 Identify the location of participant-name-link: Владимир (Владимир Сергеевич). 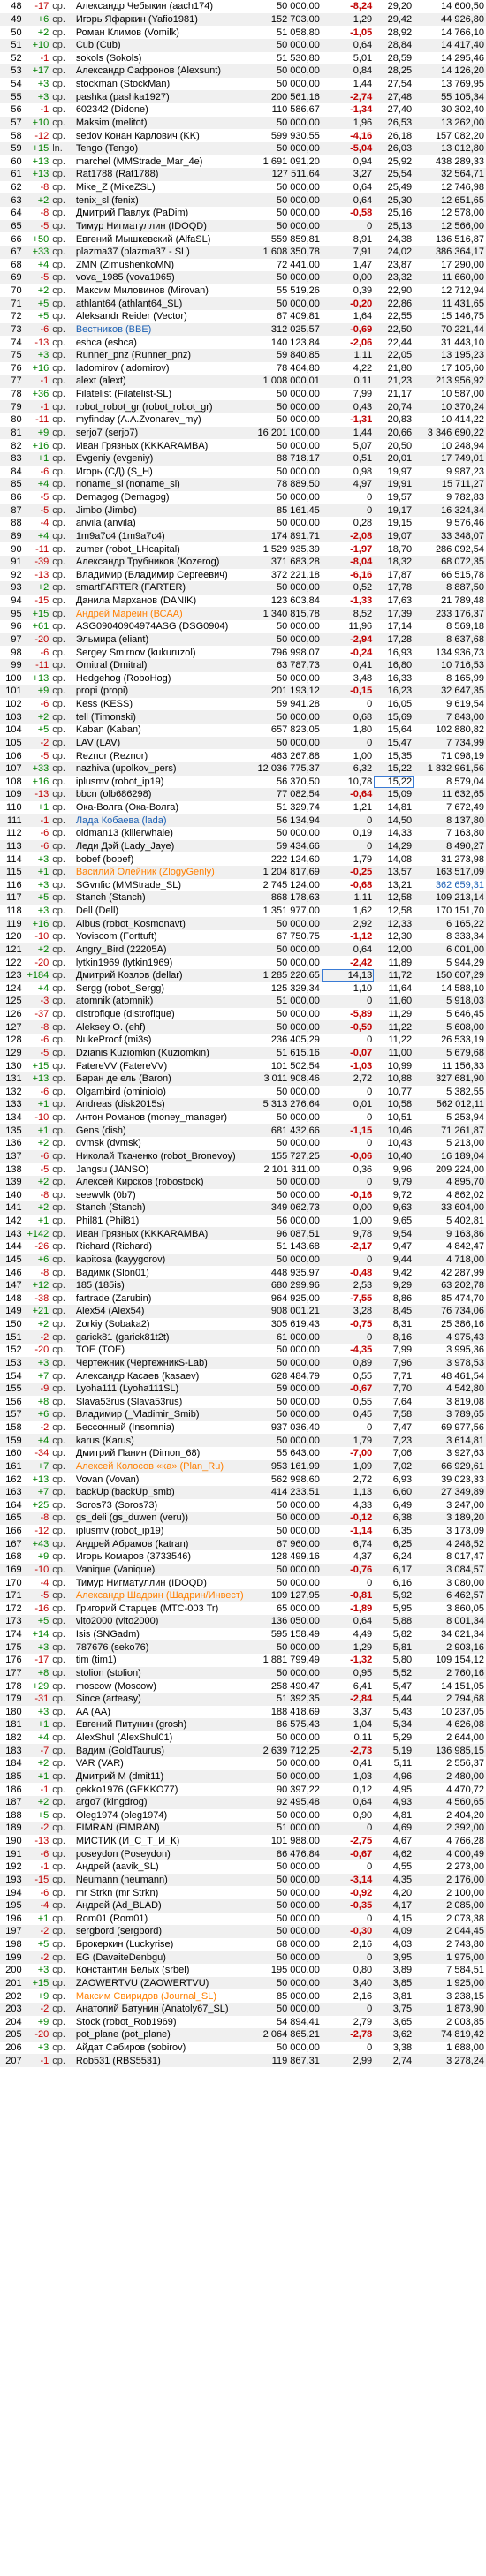
(164, 575).